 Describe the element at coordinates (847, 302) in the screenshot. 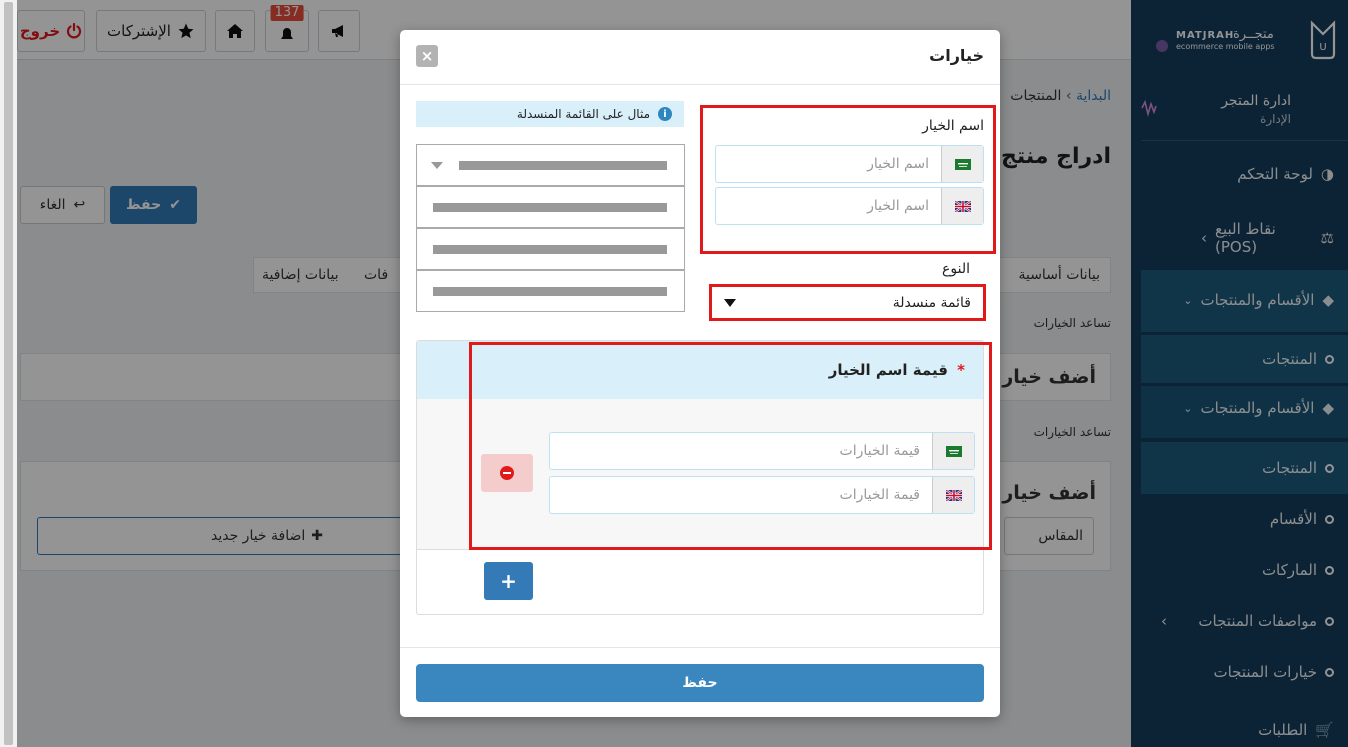

I see `type-select: قائمة منسدلة` at that location.